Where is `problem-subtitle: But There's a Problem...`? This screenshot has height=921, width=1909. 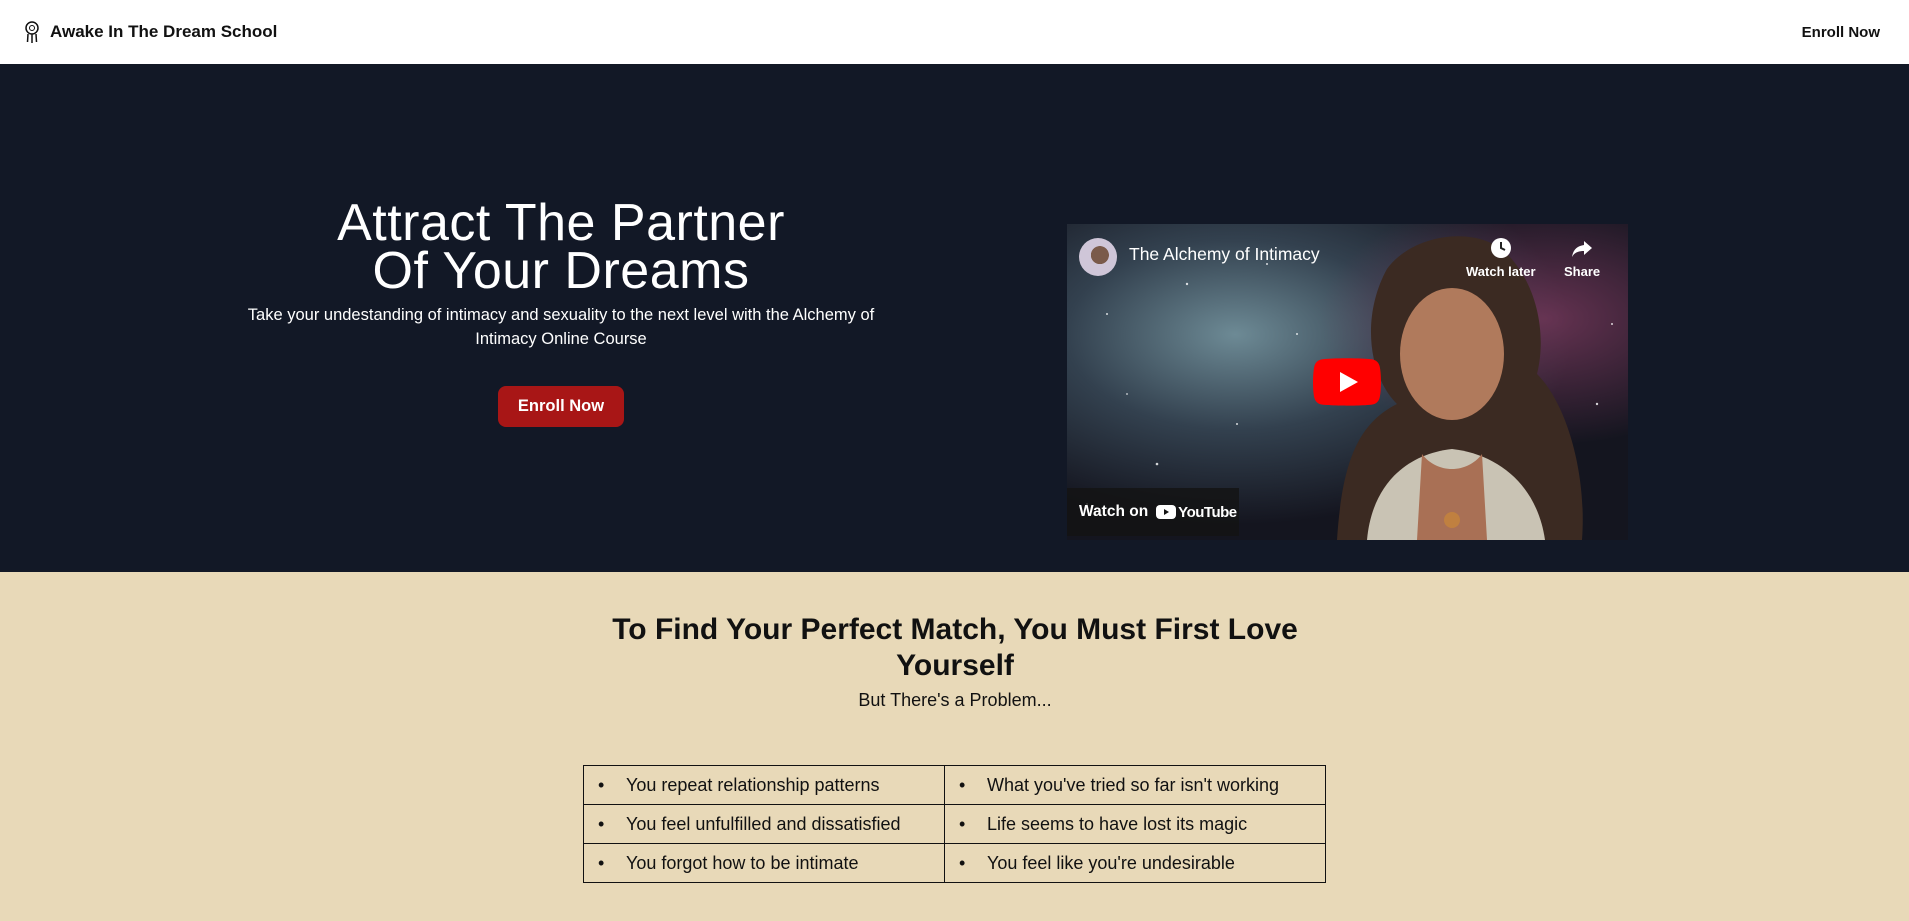
problem-subtitle: But There's a Problem... is located at coordinates (955, 700).